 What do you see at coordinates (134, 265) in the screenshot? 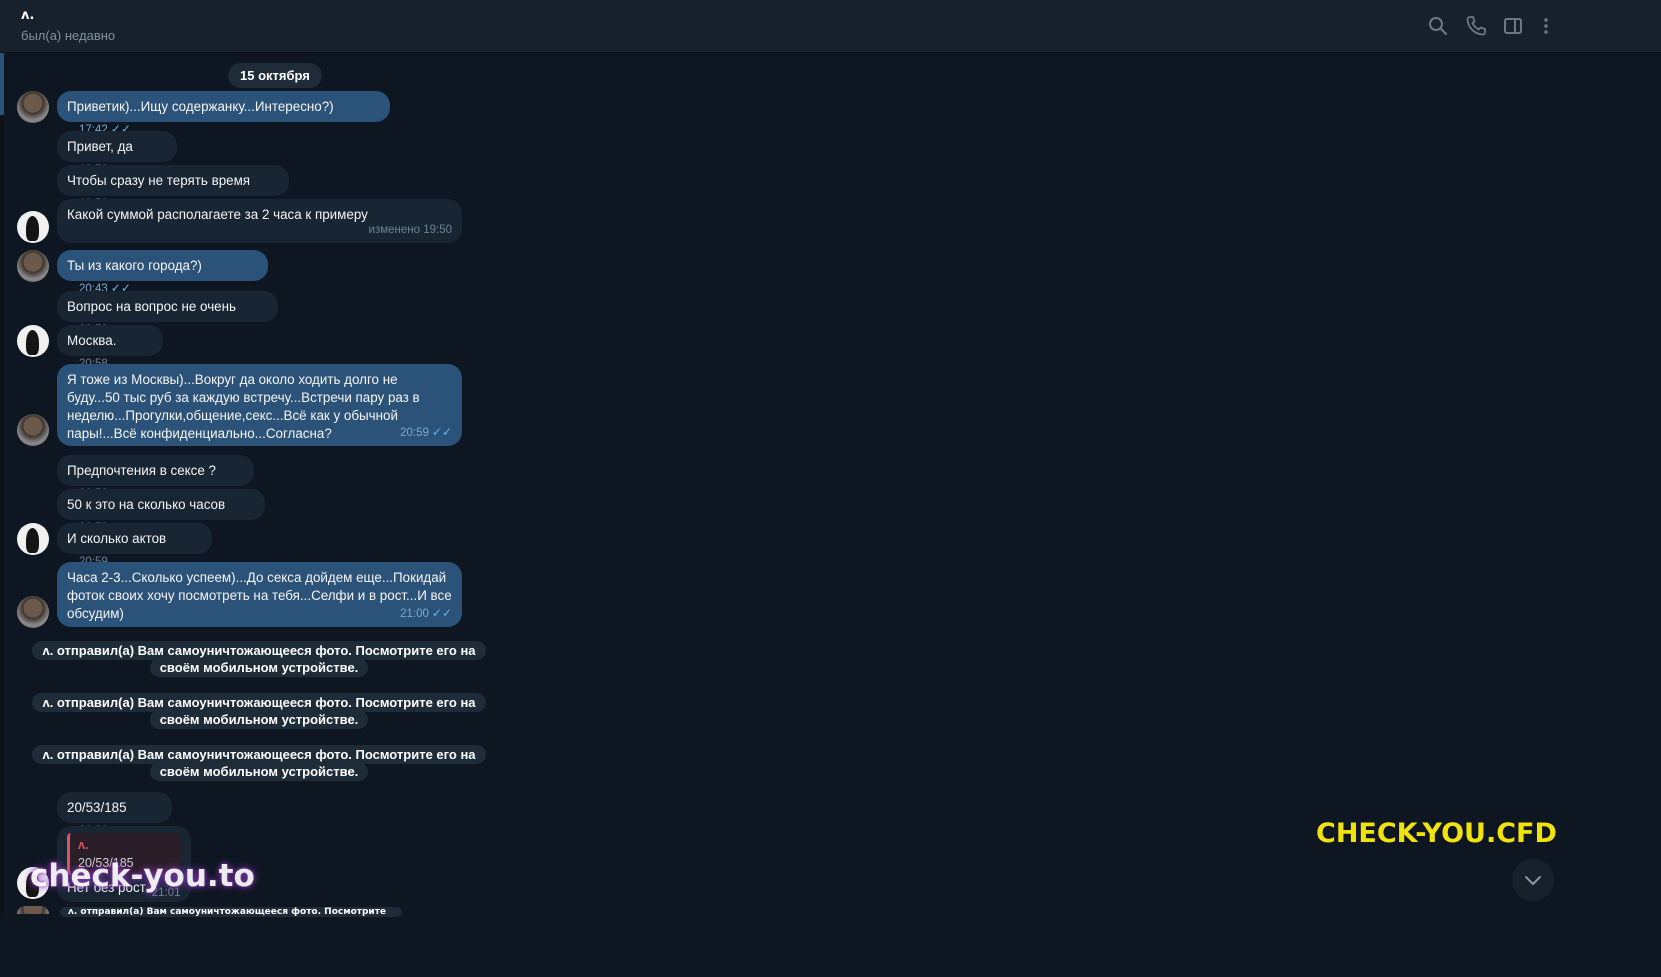
I see `message-text: Ты из какого города?)` at bounding box center [134, 265].